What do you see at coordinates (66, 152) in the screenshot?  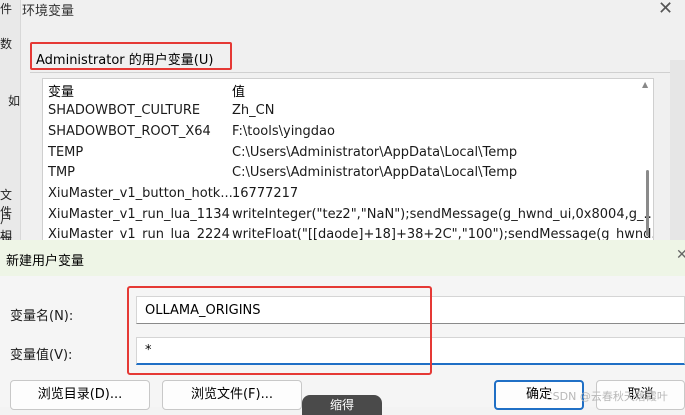 I see `variable-name: TEMP` at bounding box center [66, 152].